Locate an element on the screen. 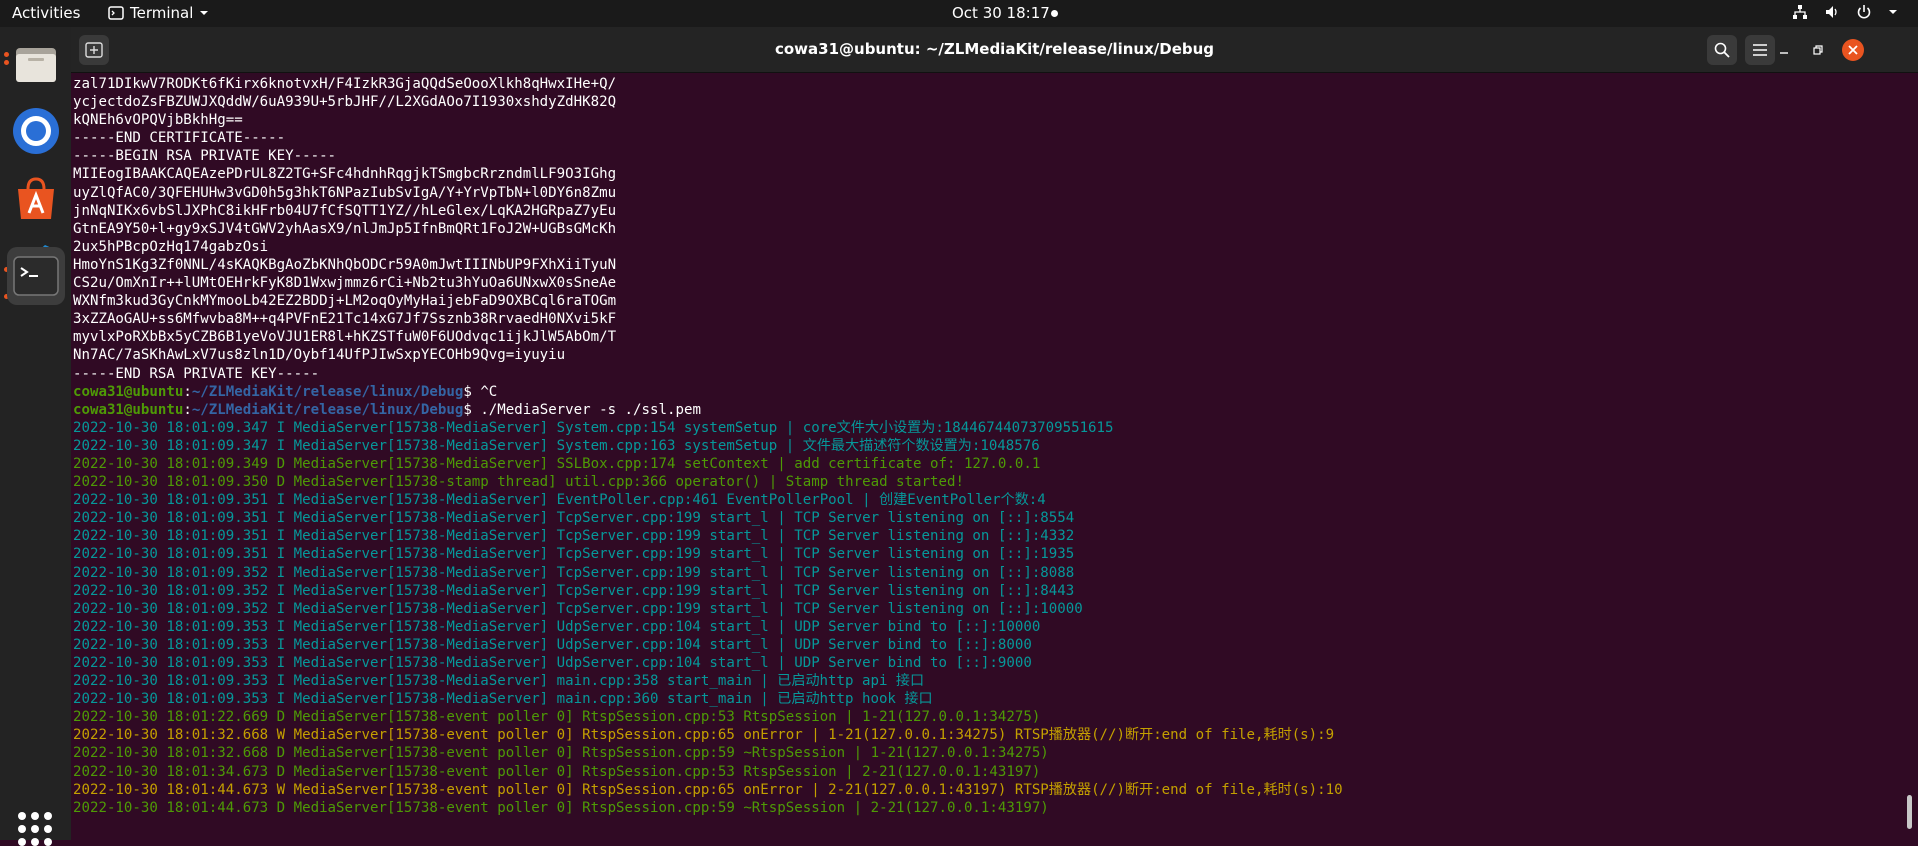  chromium-icon is located at coordinates (36, 131).